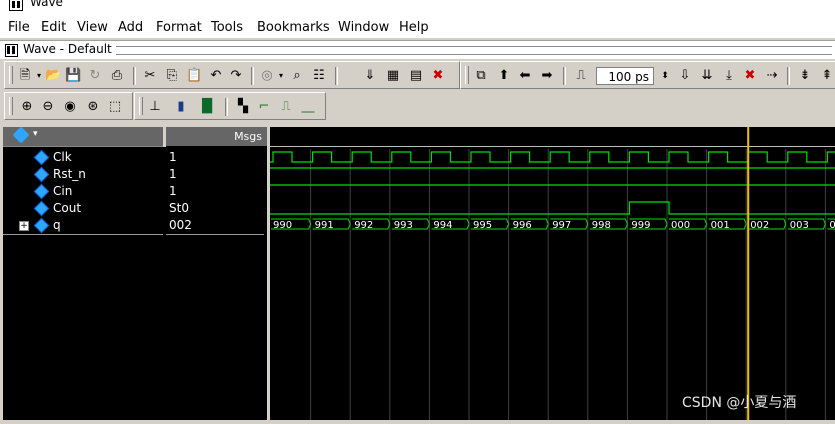 This screenshot has width=835, height=424. What do you see at coordinates (827, 76) in the screenshot?
I see `step-out-icon: ⇞` at bounding box center [827, 76].